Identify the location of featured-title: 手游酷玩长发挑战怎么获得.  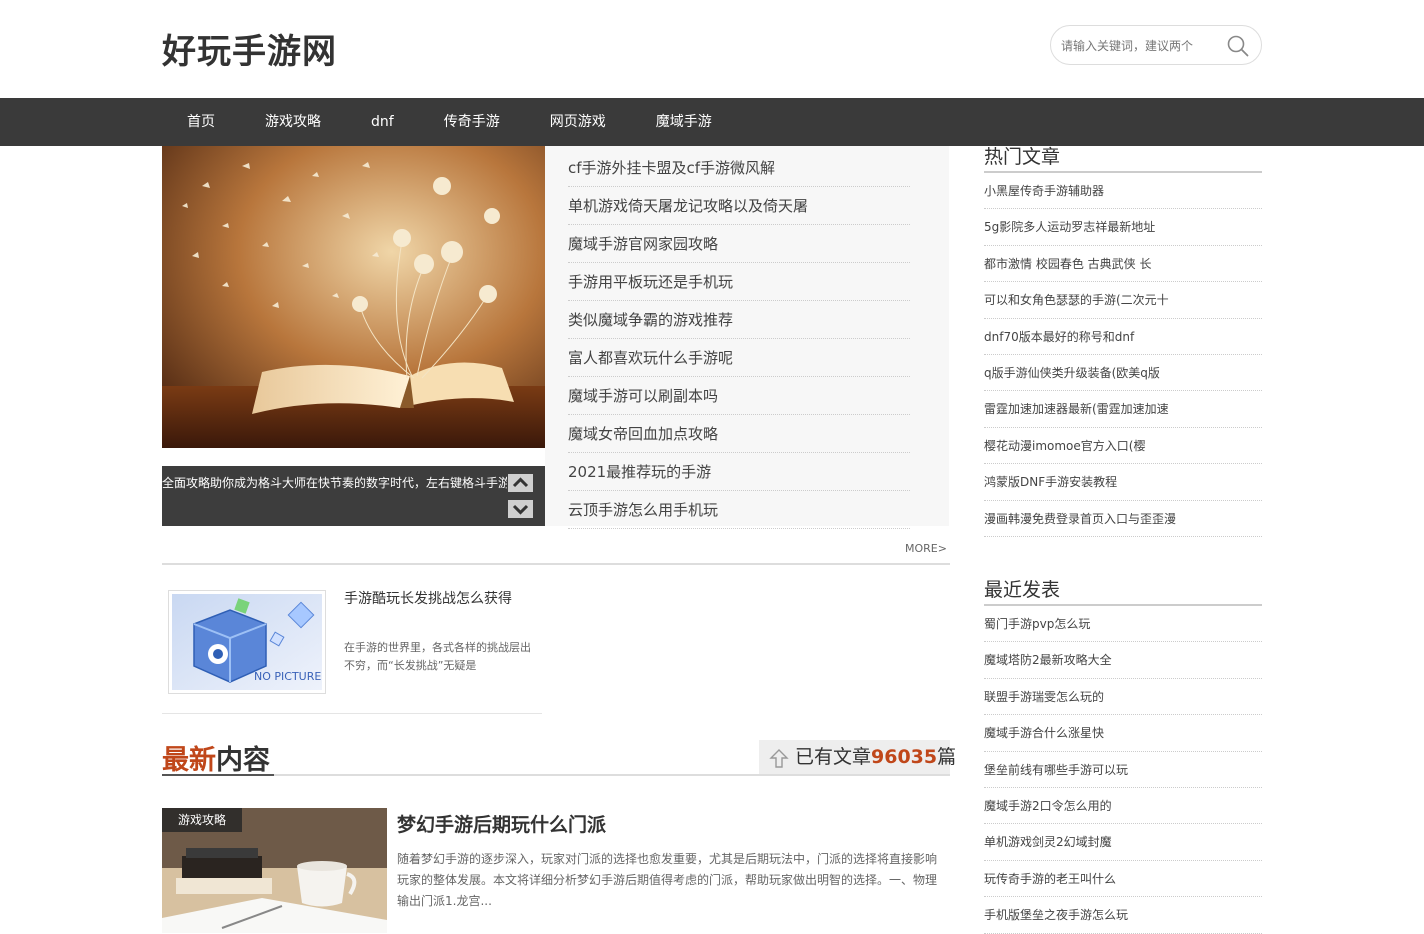
(428, 598).